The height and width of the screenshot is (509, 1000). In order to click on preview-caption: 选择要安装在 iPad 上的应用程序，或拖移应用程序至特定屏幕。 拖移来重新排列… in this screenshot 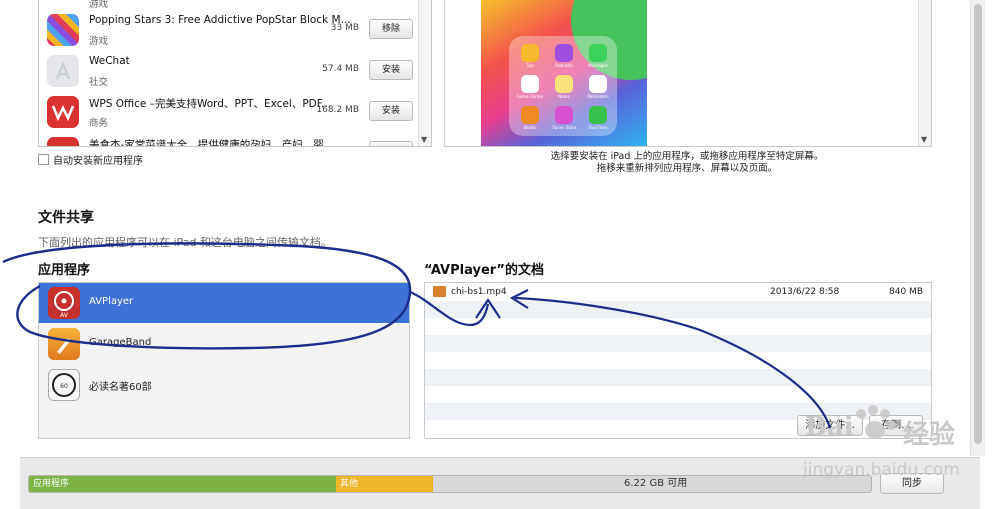, I will do `click(687, 163)`.